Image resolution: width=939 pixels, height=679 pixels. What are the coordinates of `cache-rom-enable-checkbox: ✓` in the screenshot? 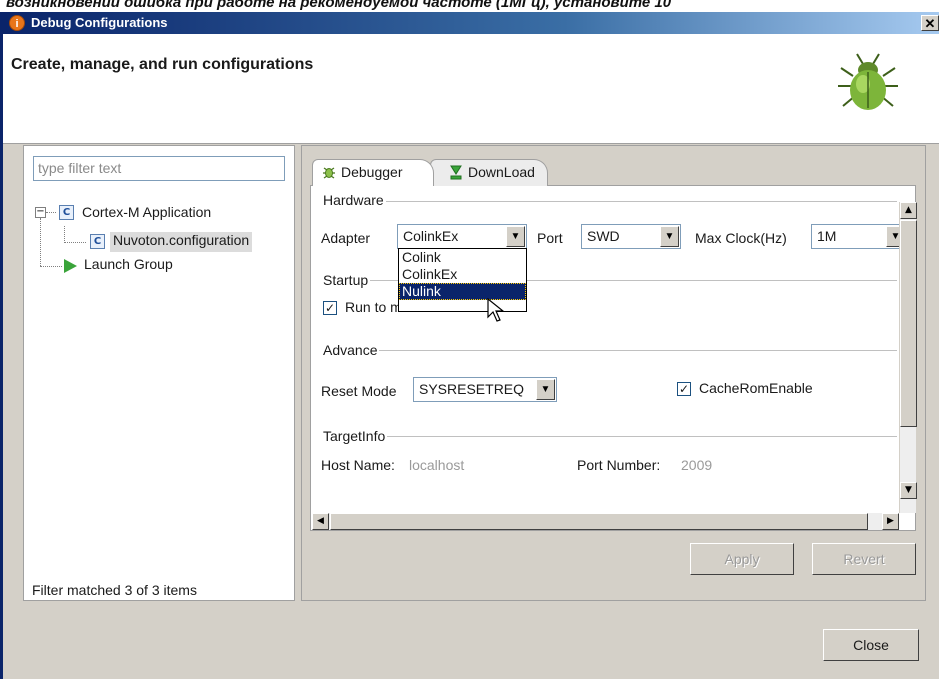 It's located at (684, 389).